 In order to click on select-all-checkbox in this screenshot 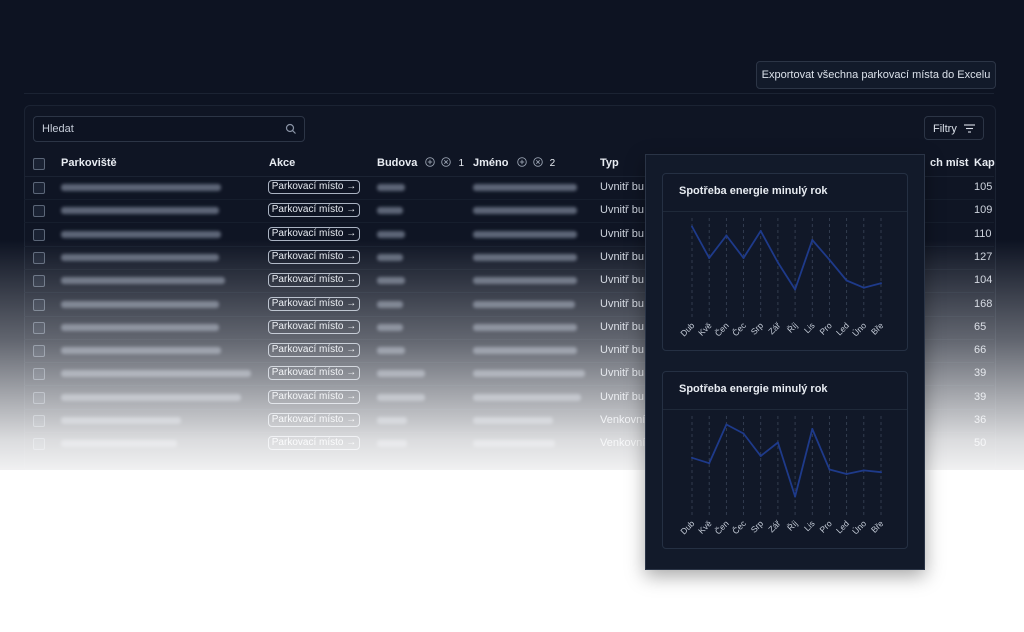, I will do `click(39, 164)`.